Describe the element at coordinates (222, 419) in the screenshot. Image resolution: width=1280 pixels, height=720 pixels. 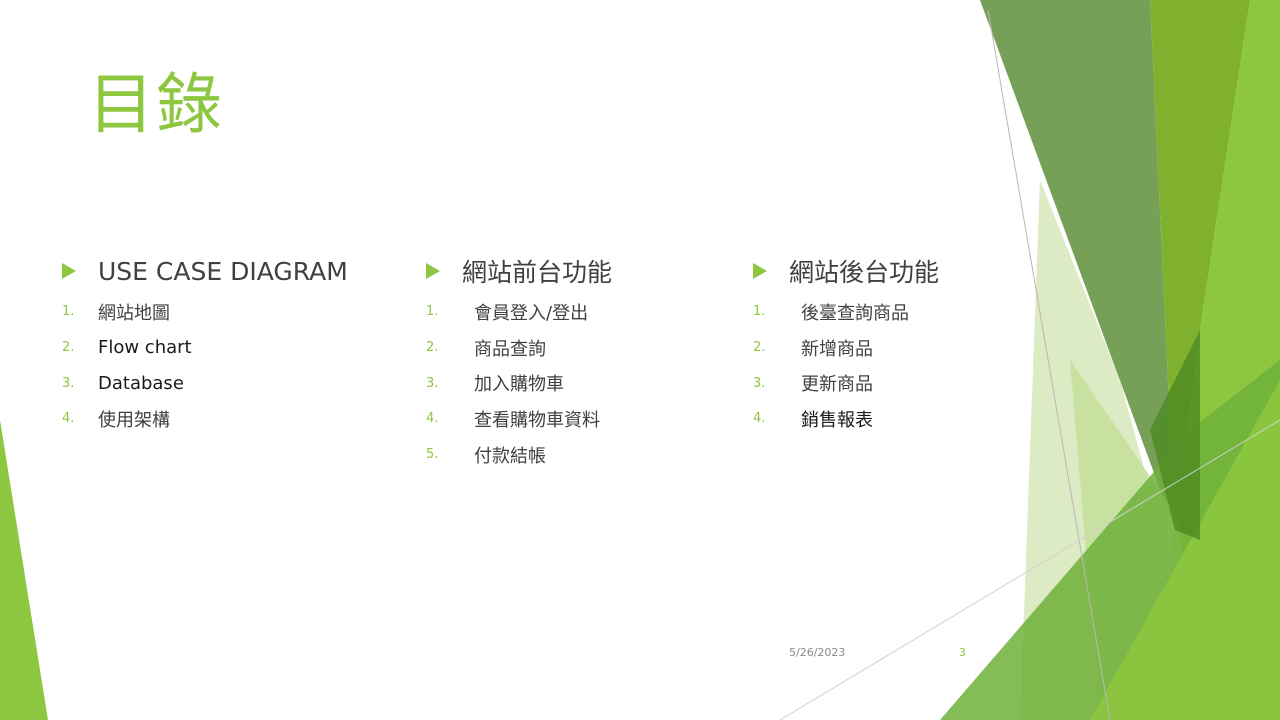
I see `list-item: 4. 使用架構` at that location.